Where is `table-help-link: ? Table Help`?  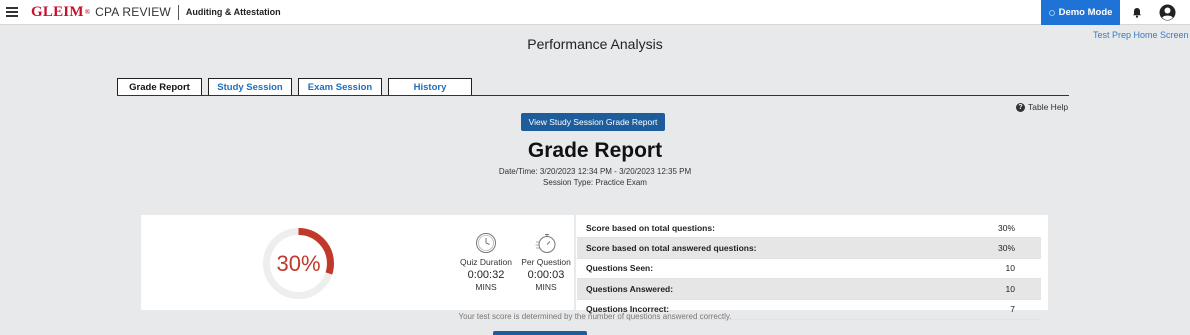
table-help-link: ? Table Help is located at coordinates (1042, 107).